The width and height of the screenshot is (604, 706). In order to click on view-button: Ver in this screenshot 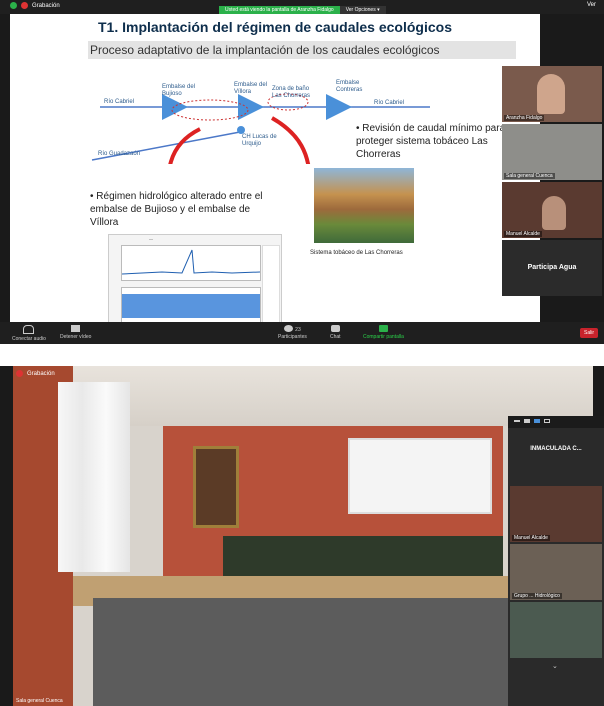, I will do `click(591, 5)`.